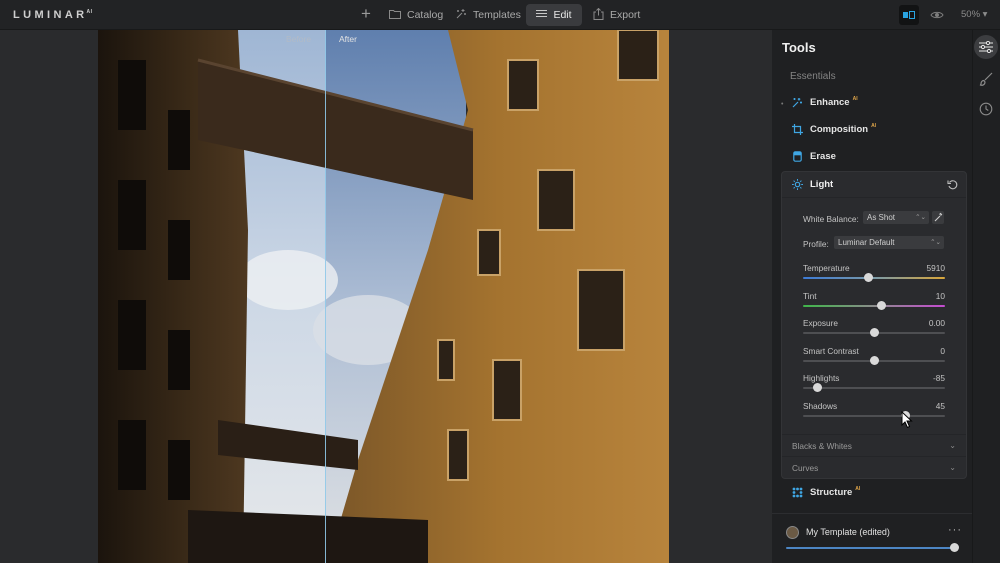 This screenshot has width=1000, height=563. Describe the element at coordinates (822, 184) in the screenshot. I see `light-title: Light` at that location.